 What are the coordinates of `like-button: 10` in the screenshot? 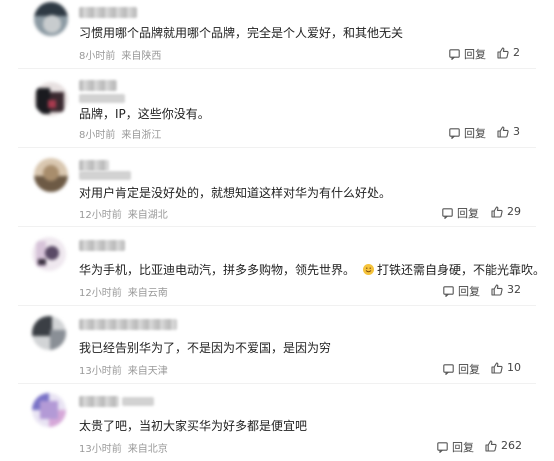 It's located at (506, 367).